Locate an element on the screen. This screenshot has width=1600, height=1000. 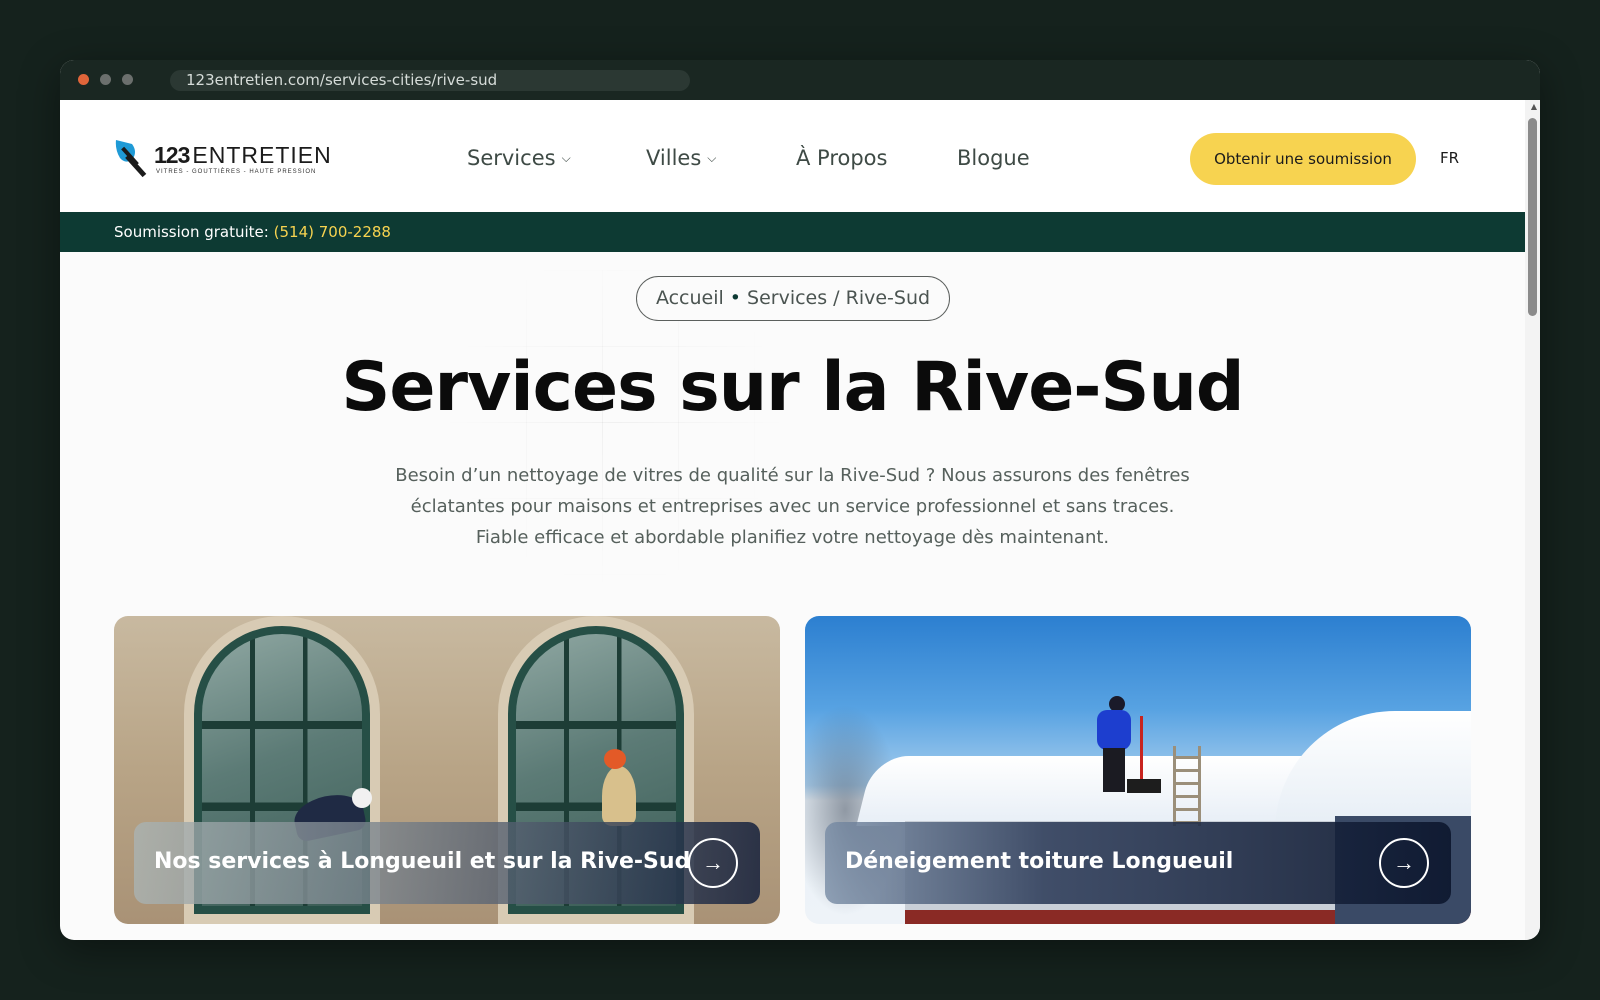
get-quote-button: Obtenir une soumission is located at coordinates (1303, 159).